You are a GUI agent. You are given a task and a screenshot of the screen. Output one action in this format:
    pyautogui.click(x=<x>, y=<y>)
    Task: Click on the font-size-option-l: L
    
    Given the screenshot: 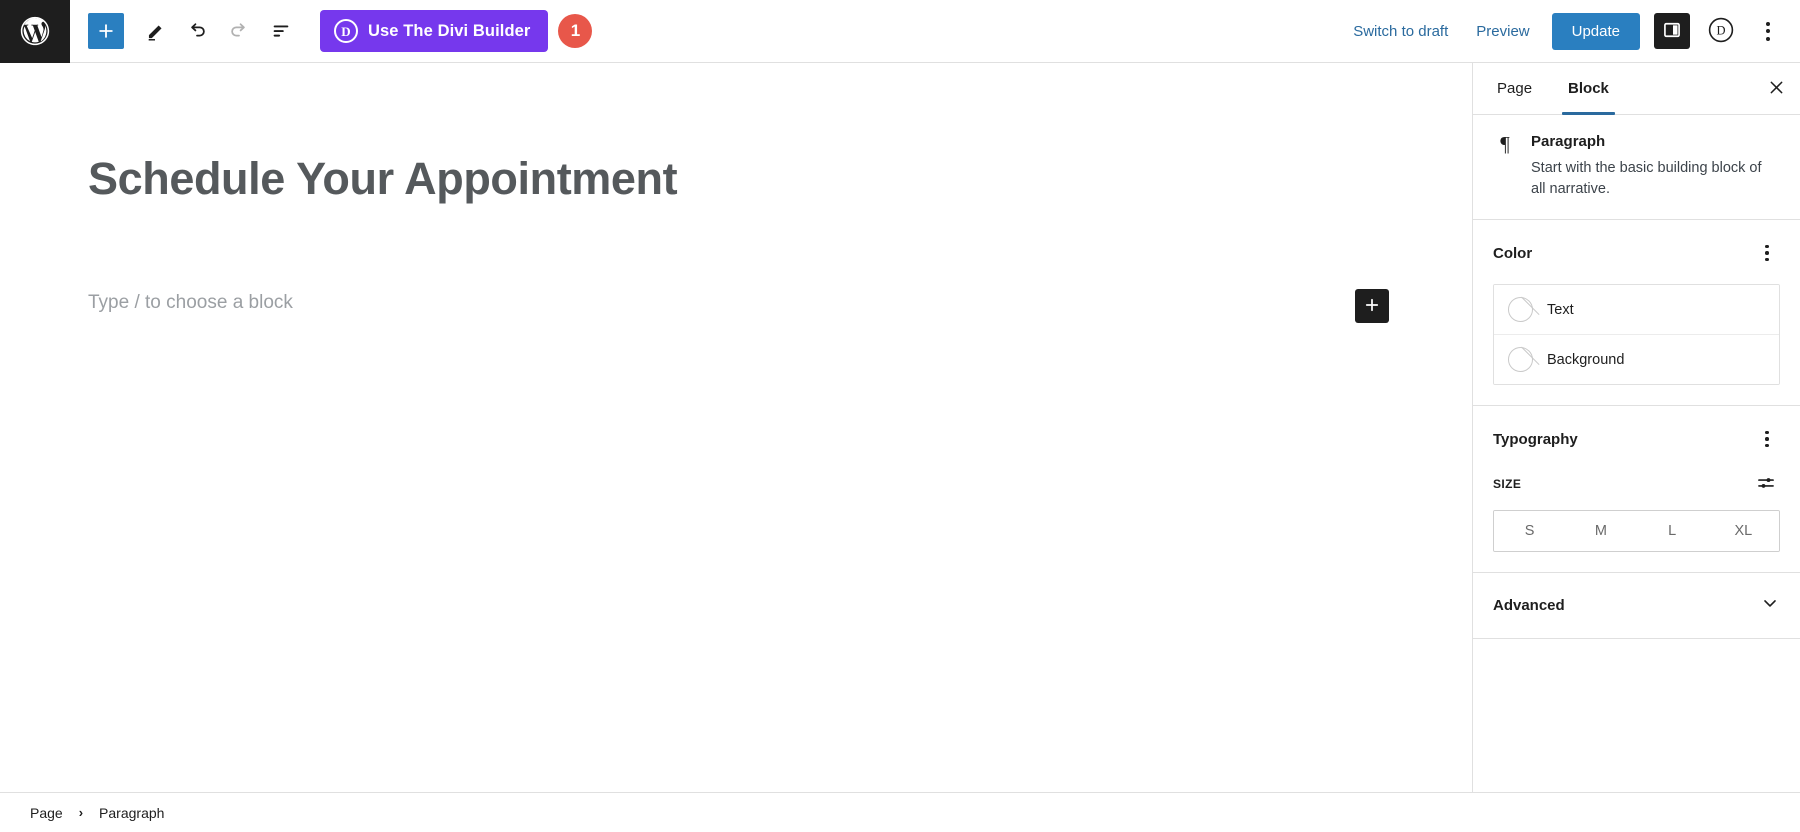 What is the action you would take?
    pyautogui.click(x=1672, y=531)
    